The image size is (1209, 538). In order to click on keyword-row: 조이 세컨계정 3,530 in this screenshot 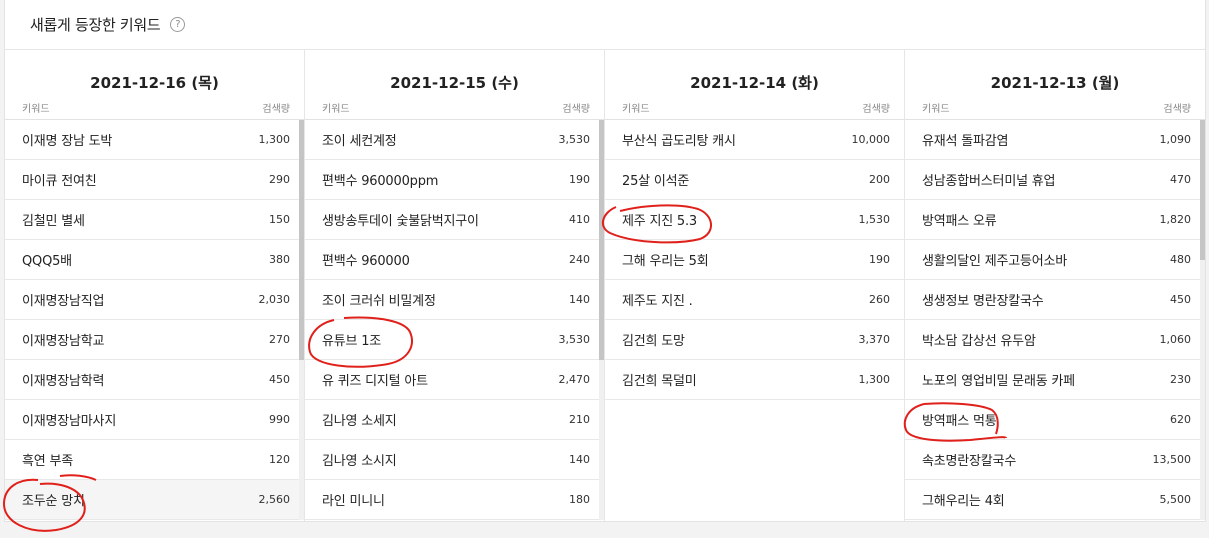, I will do `click(454, 140)`.